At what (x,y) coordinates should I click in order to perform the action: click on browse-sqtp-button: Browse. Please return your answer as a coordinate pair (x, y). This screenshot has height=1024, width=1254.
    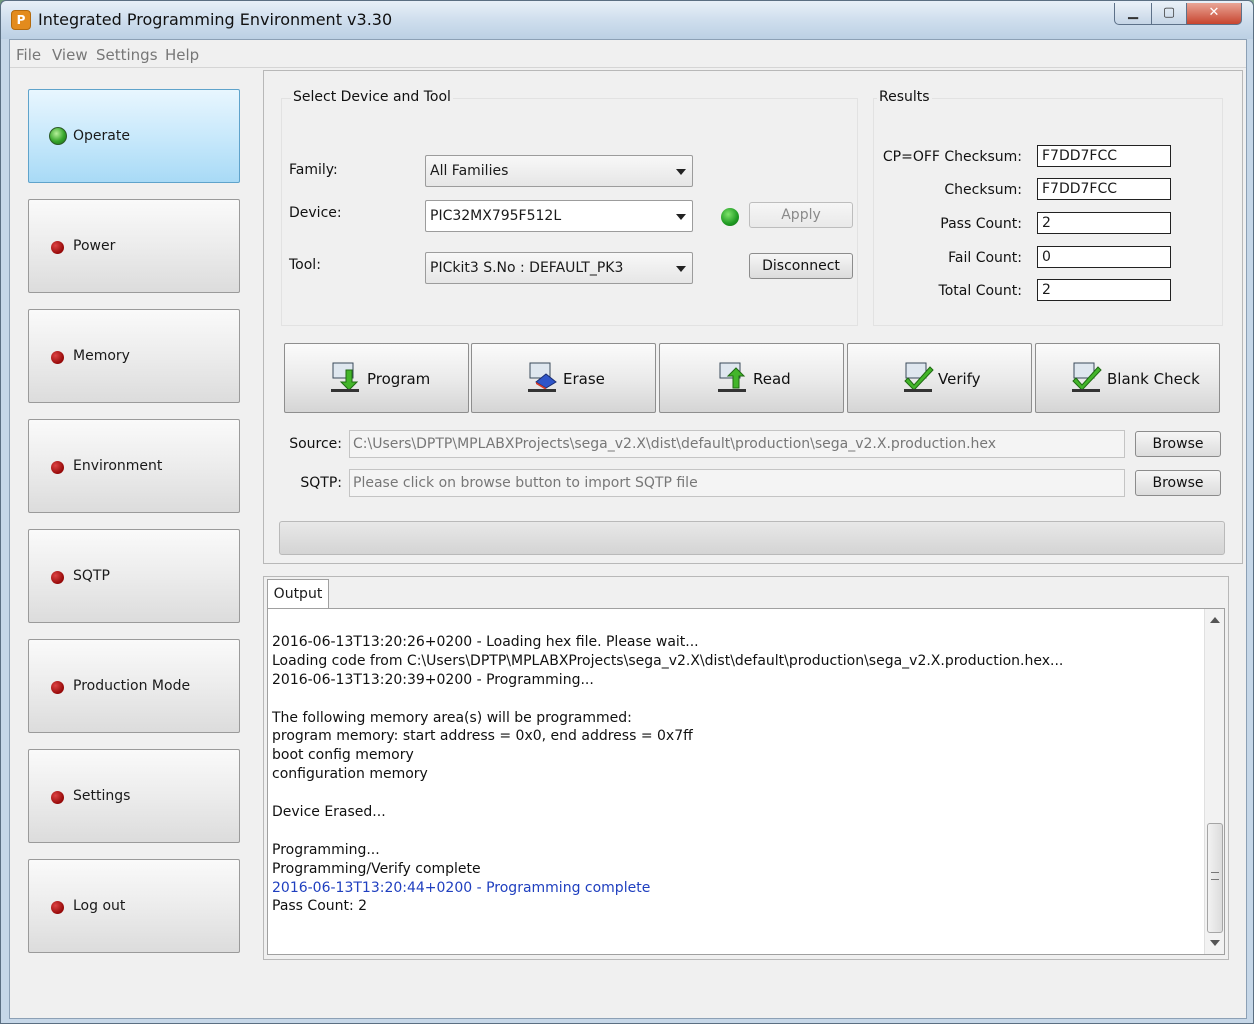
    Looking at the image, I should click on (1178, 483).